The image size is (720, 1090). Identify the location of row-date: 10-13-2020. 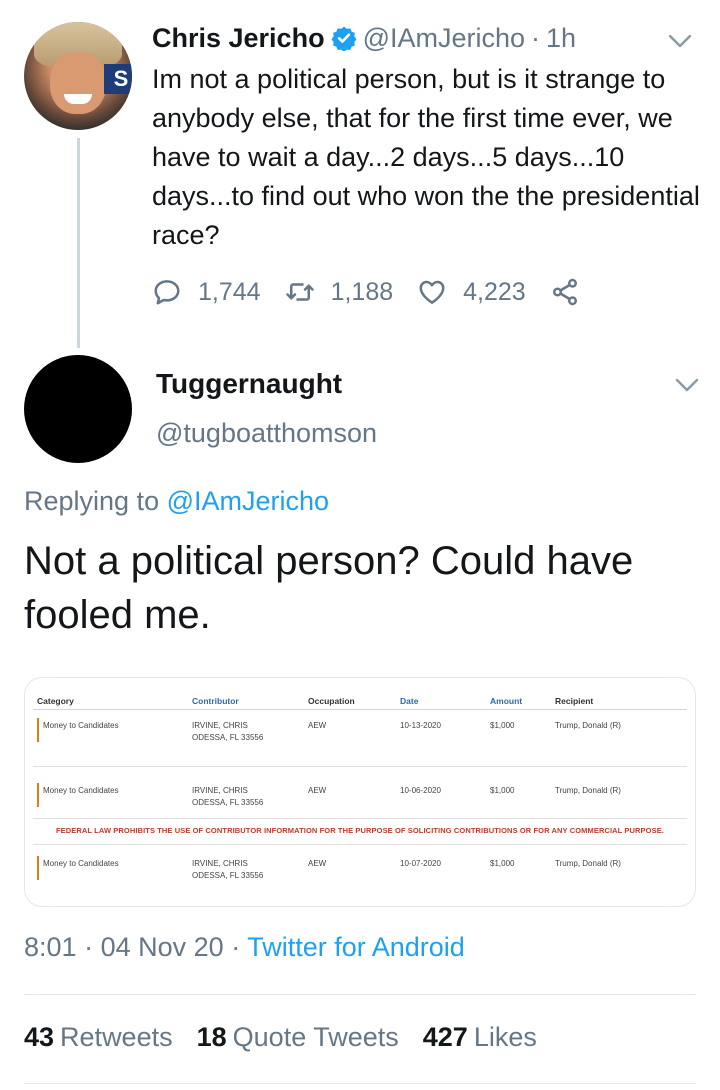
(420, 725).